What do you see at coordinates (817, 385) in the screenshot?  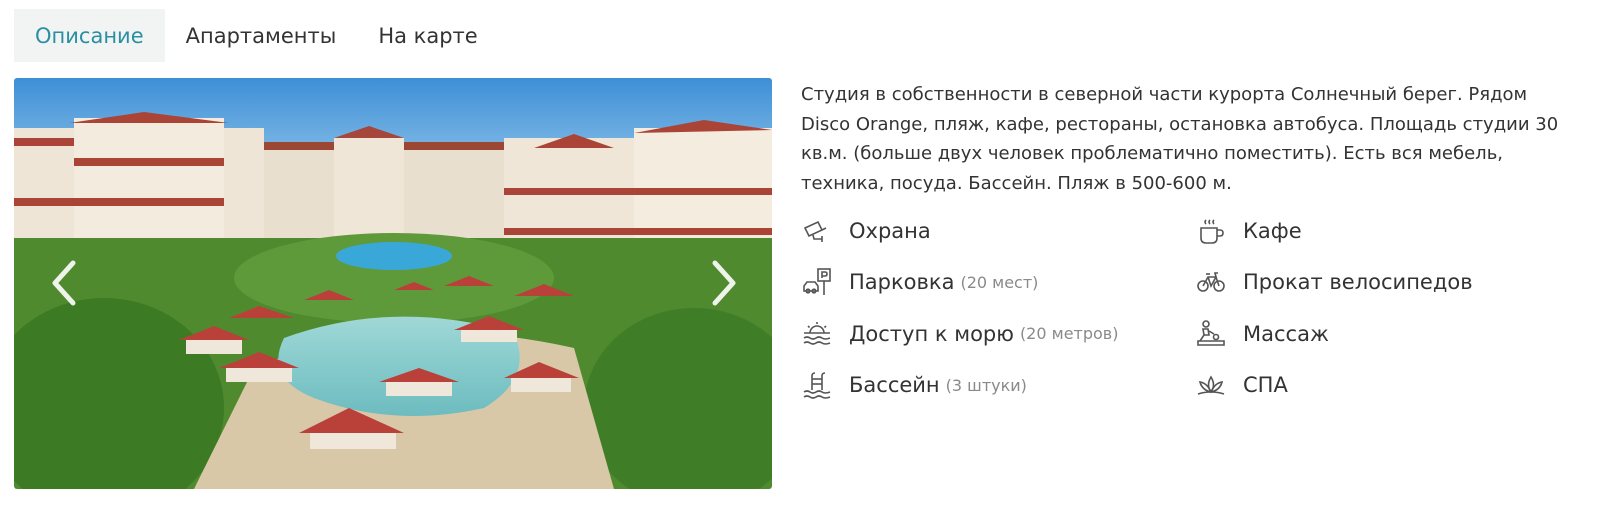 I see `pool-ladder-icon` at bounding box center [817, 385].